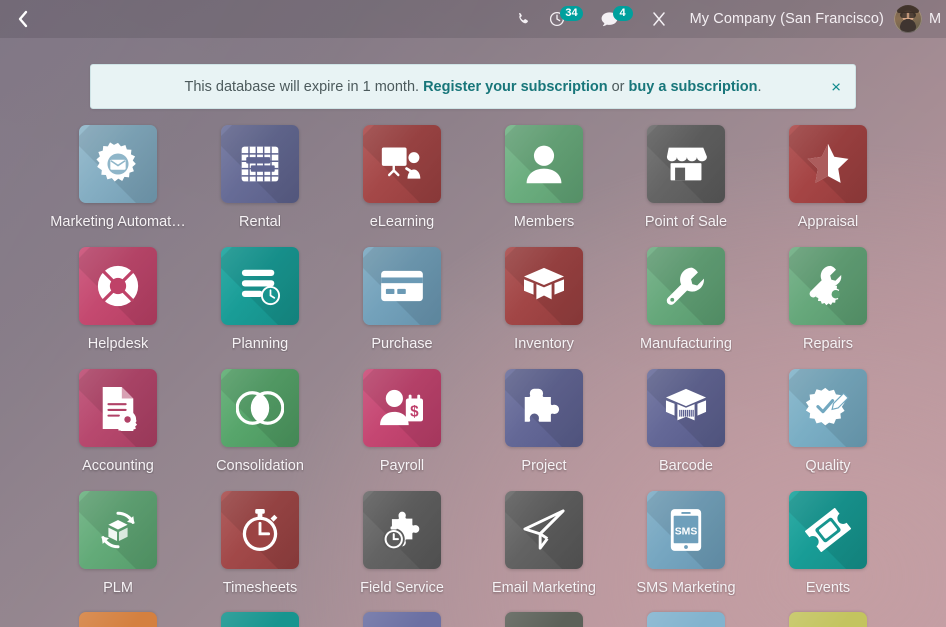 The image size is (946, 627). Describe the element at coordinates (759, 86) in the screenshot. I see `banner-suffix: .` at that location.